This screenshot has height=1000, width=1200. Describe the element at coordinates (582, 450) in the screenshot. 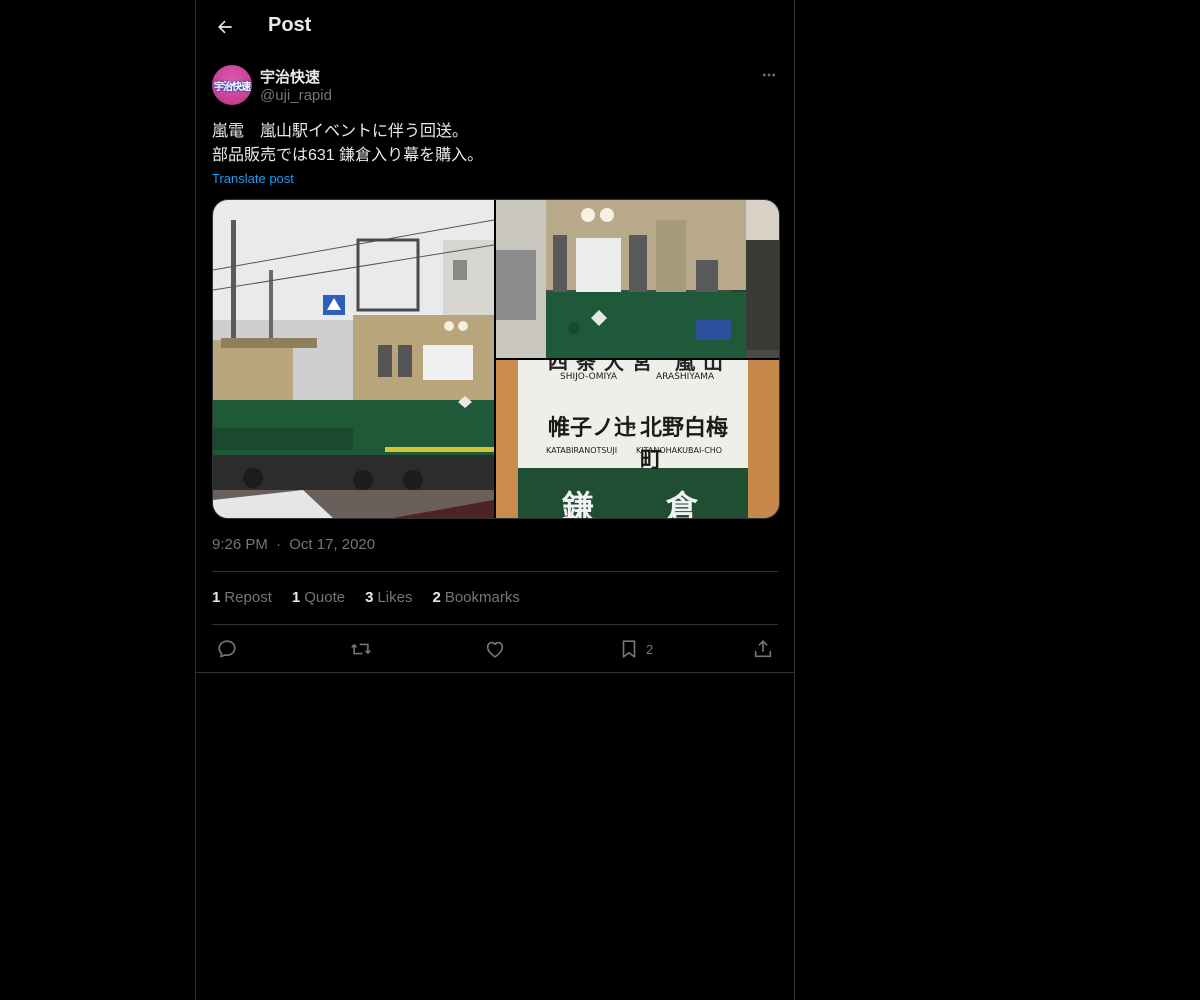

I see `sign-roman-left: KATABIRANOTSUJI` at that location.